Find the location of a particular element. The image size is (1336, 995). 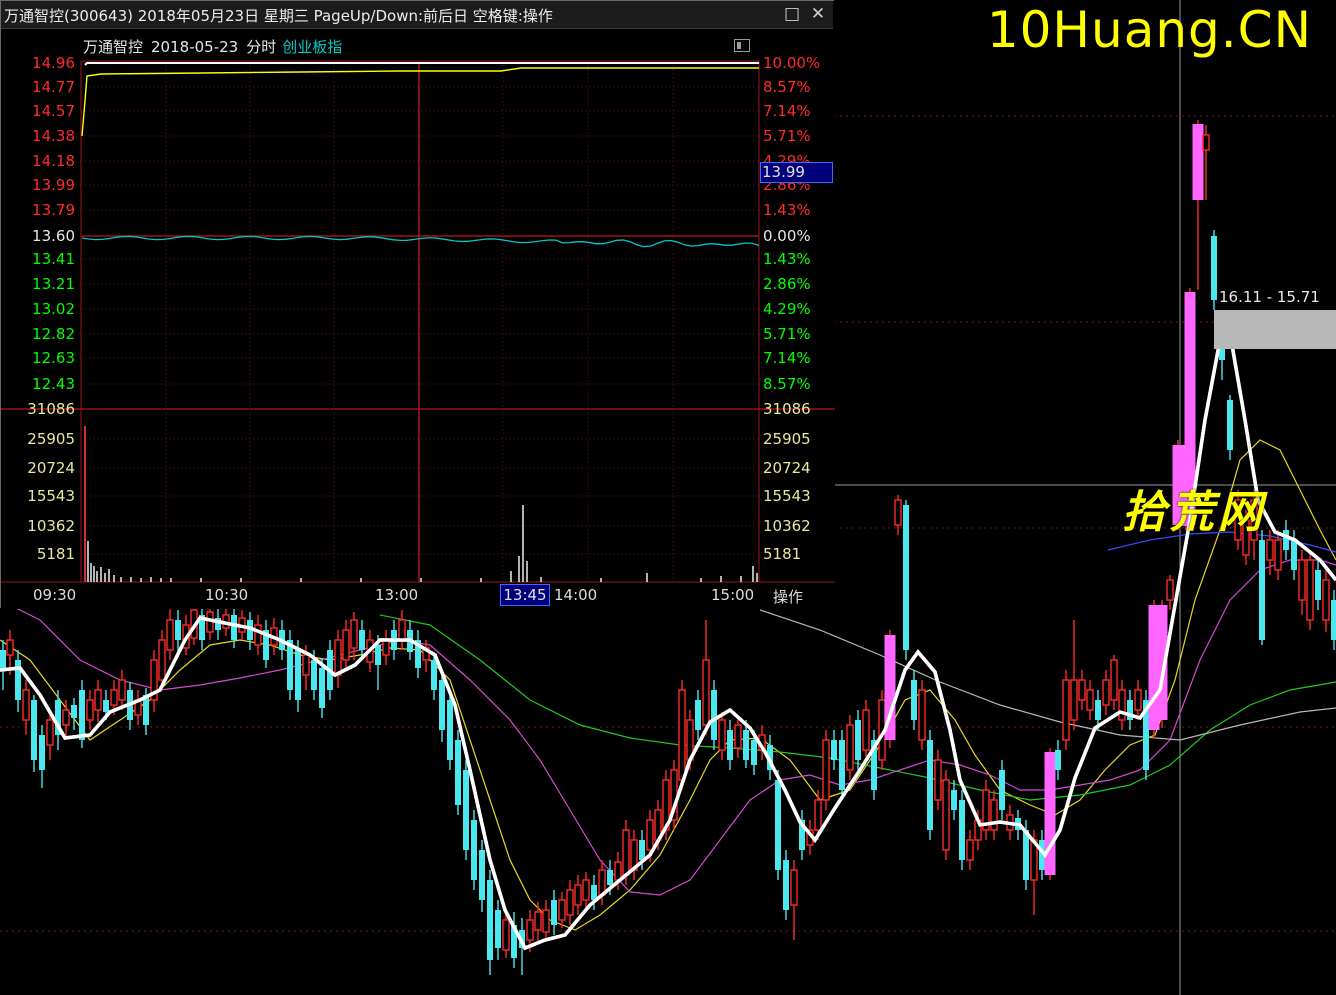

price-axis-label: 14.96 is located at coordinates (53, 63).